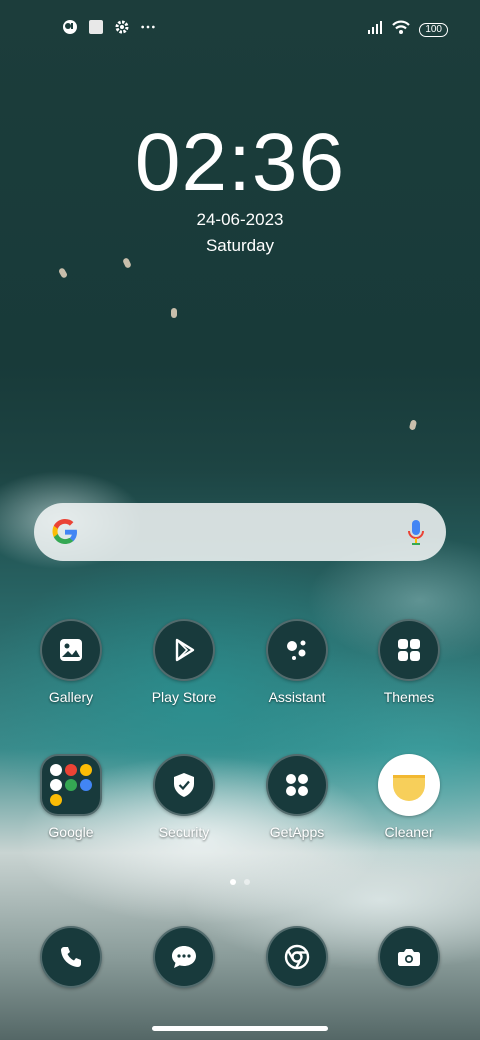 Image resolution: width=480 pixels, height=1040 pixels. I want to click on dock-messages, so click(184, 957).